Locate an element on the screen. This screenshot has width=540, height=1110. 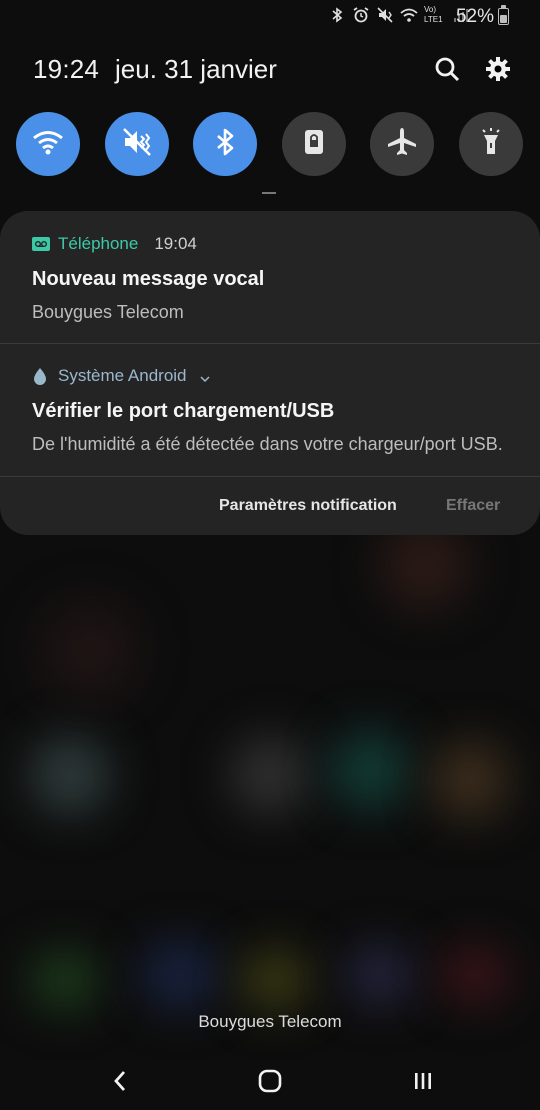
alarm-icon is located at coordinates (361, 15).